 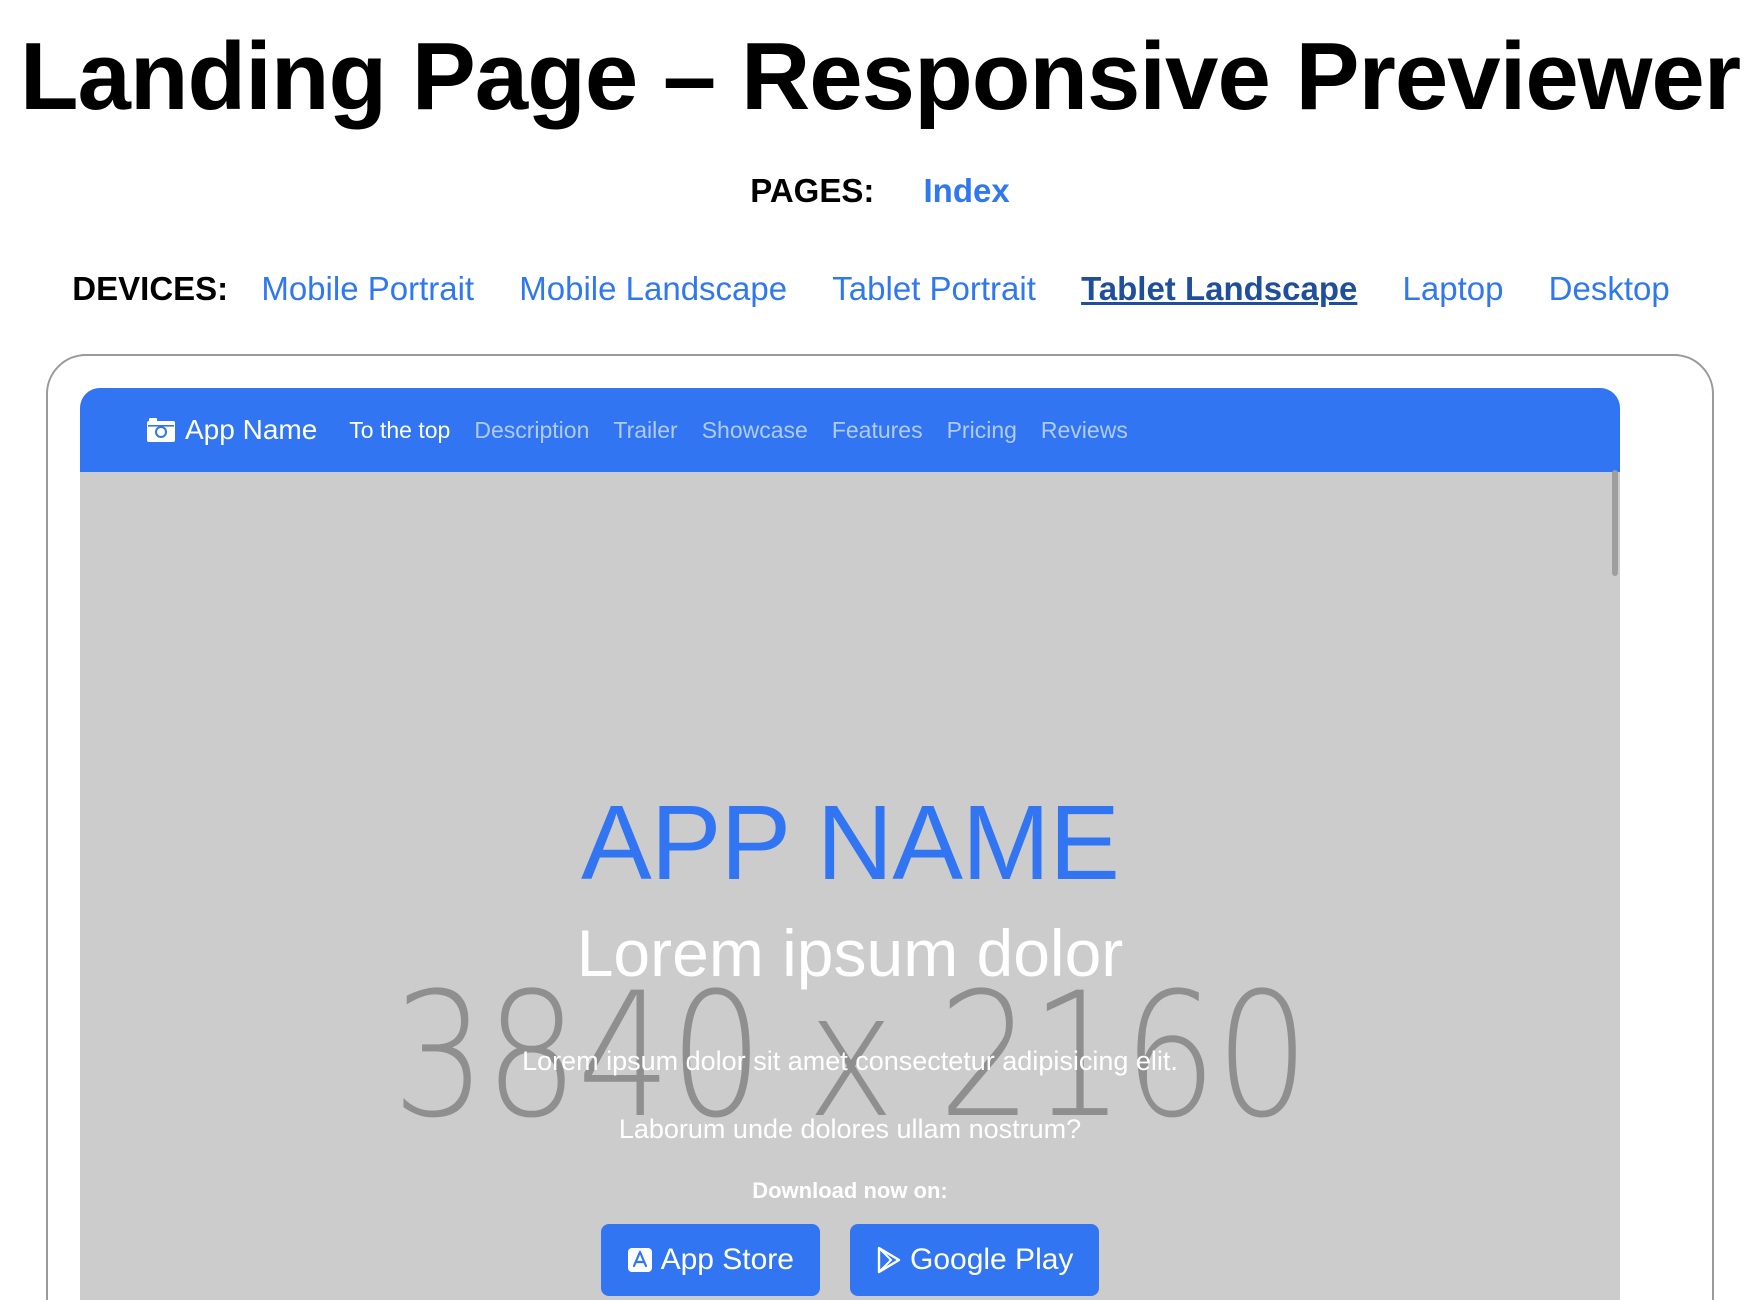 I want to click on app-store-label: App Store, so click(x=727, y=1259).